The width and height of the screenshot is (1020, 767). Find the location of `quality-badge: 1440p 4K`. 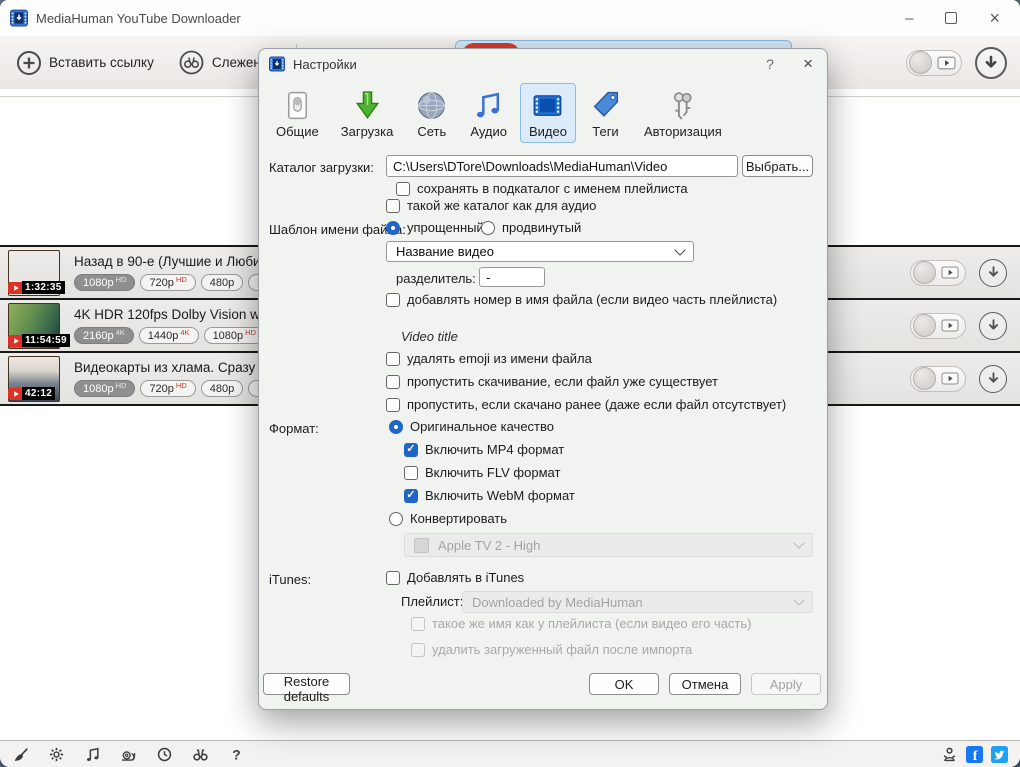

quality-badge: 1440p 4K is located at coordinates (168, 335).